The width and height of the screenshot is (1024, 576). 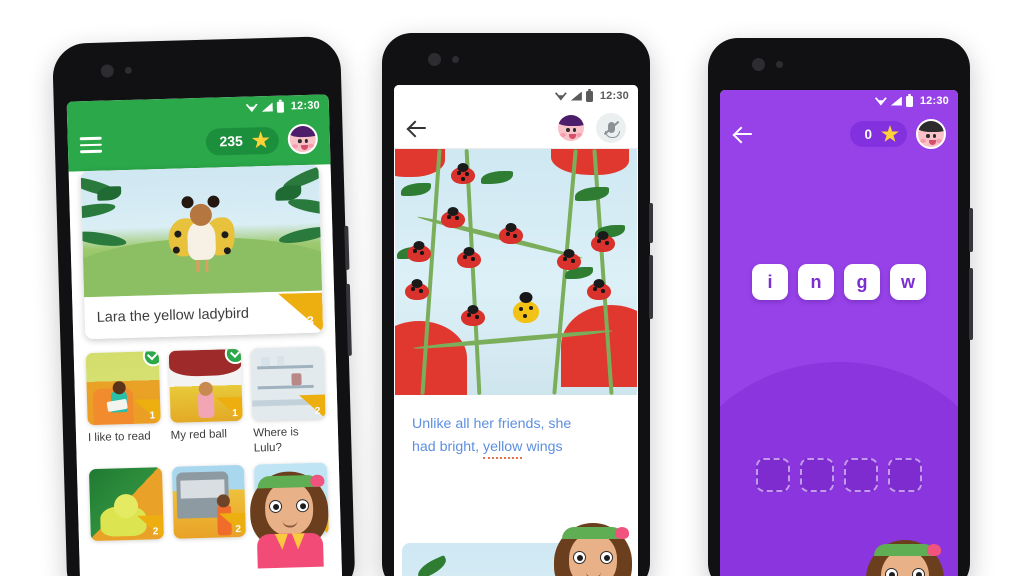 What do you see at coordinates (91, 145) in the screenshot?
I see `hamburger-menu-icon` at bounding box center [91, 145].